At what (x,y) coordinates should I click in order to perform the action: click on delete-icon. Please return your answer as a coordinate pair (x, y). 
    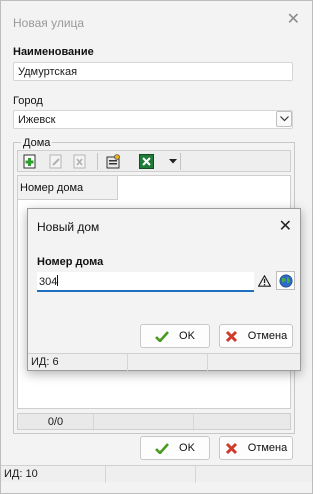
    Looking at the image, I should click on (79, 161).